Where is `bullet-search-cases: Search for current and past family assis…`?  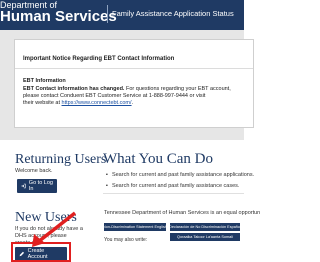
bullet-search-cases: Search for current and past family assis… is located at coordinates (172, 186).